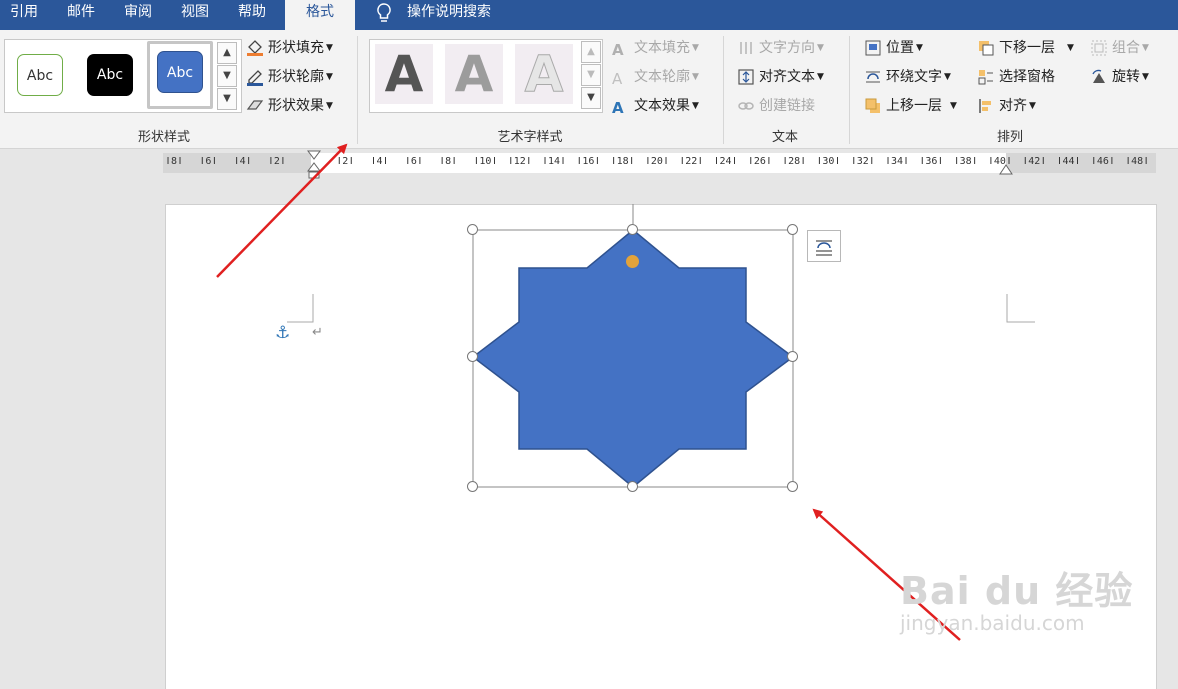  I want to click on resize-handle-bottom-left, so click(472, 486).